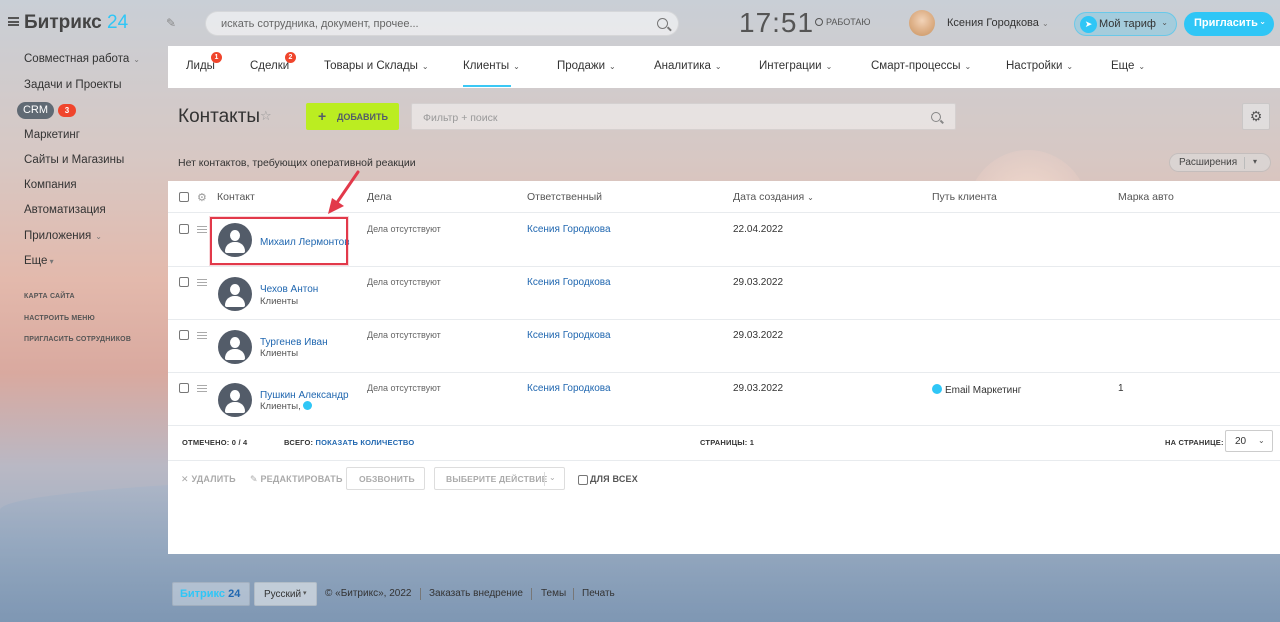 The width and height of the screenshot is (1280, 622). Describe the element at coordinates (385, 478) in the screenshot. I see `call-button: ОБЗВОНИТЬ` at that location.